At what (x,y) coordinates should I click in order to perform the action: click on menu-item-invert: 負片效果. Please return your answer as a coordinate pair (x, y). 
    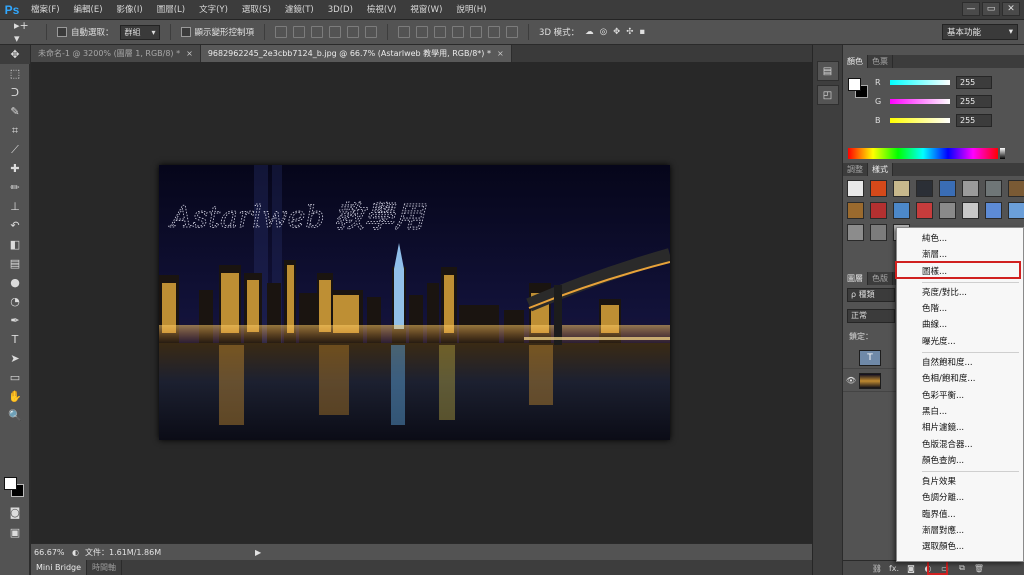
    Looking at the image, I should click on (960, 482).